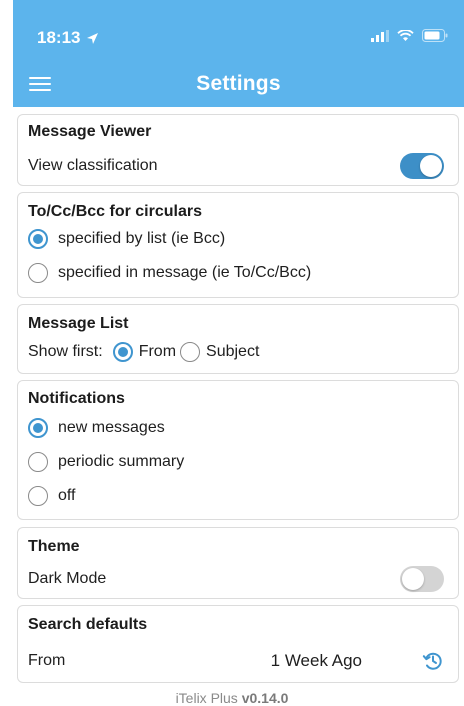 Image resolution: width=464 pixels, height=706 pixels. I want to click on wifi-icon, so click(405, 35).